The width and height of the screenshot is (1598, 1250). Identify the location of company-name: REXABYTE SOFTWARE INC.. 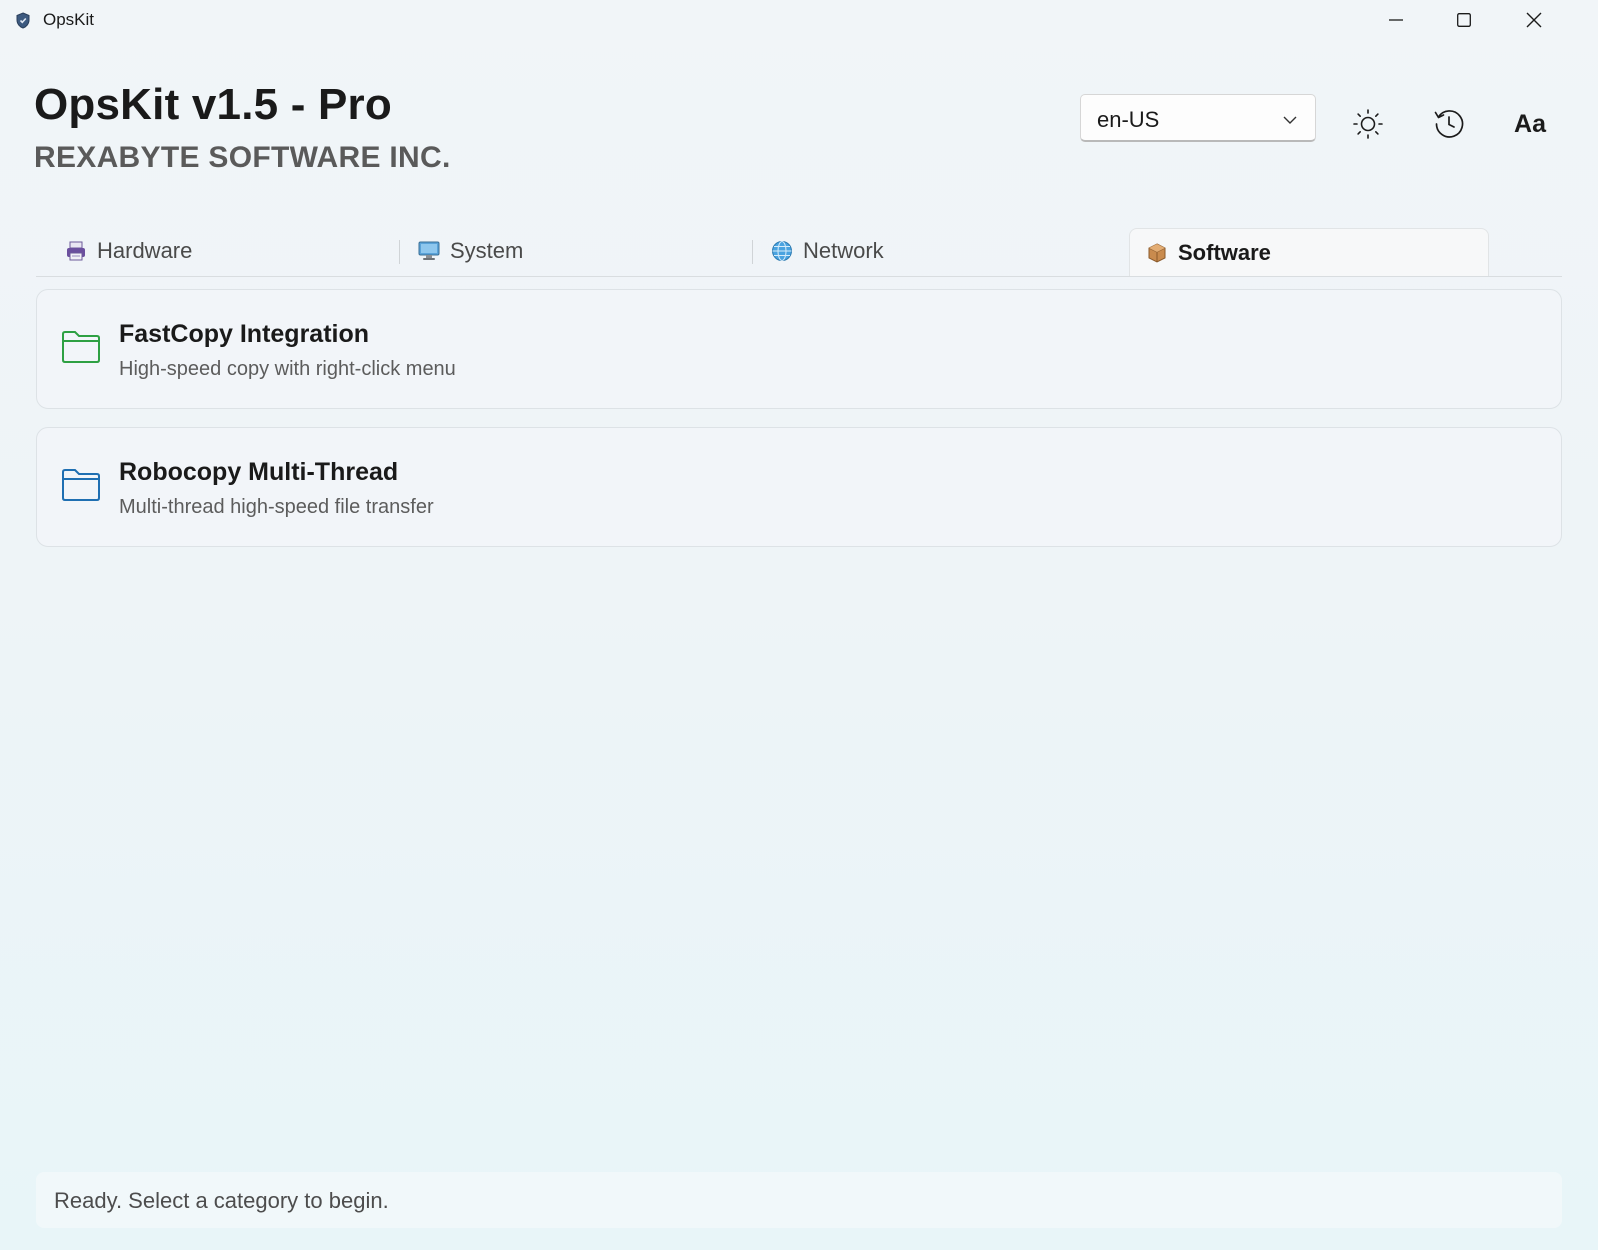
(242, 157).